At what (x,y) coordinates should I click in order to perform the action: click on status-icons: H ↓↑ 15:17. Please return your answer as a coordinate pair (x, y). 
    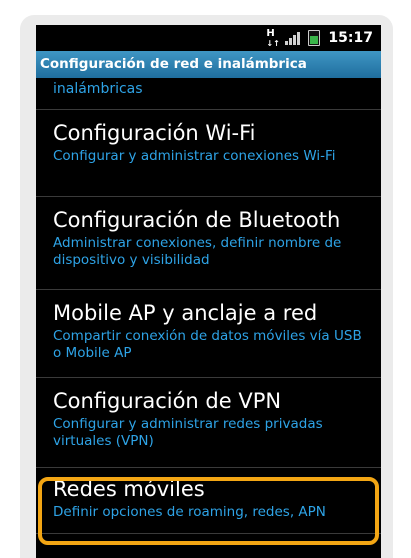
    Looking at the image, I should click on (319, 38).